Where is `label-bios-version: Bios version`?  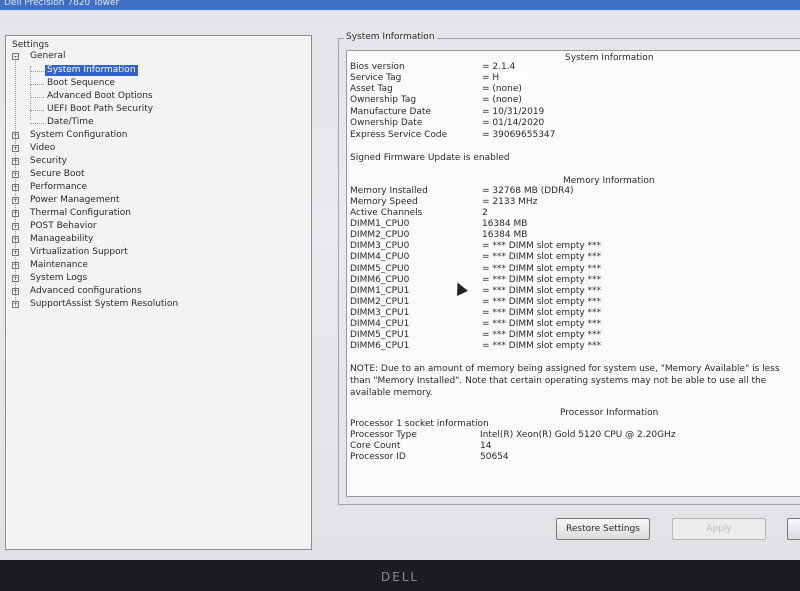
label-bios-version: Bios version is located at coordinates (377, 67).